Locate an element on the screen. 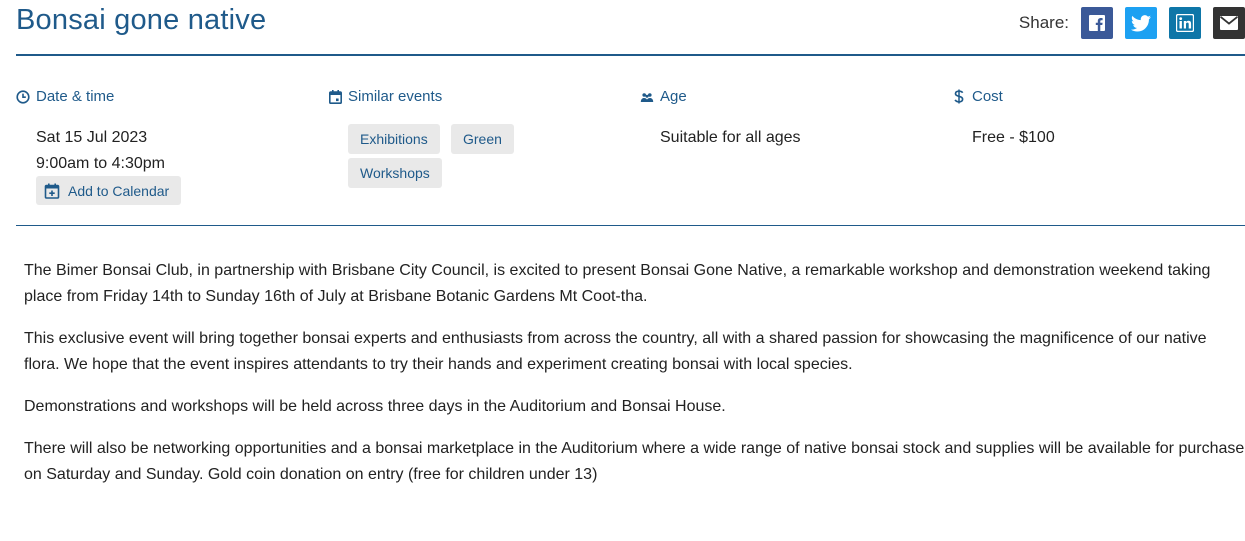 This screenshot has width=1245, height=541. share-label: Share: is located at coordinates (1043, 22).